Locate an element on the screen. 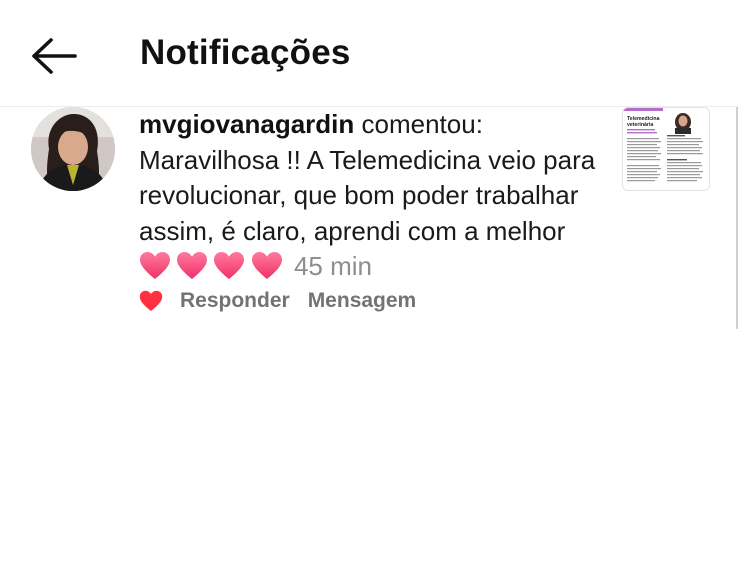 The width and height of the screenshot is (738, 561). avatar-photo is located at coordinates (73, 149).